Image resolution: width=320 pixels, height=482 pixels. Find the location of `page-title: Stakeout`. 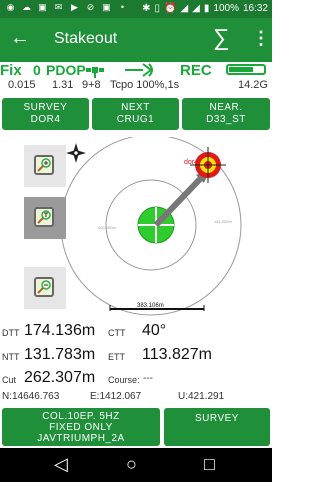

page-title: Stakeout is located at coordinates (86, 38).